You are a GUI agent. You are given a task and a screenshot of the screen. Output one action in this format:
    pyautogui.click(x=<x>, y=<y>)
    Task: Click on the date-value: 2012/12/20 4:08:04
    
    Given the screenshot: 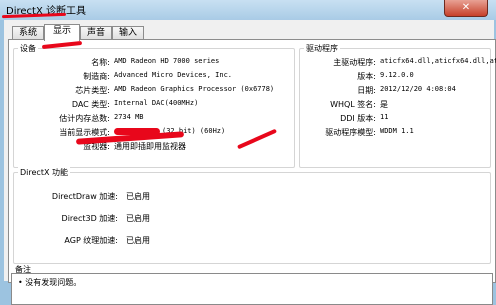 What is the action you would take?
    pyautogui.click(x=418, y=89)
    